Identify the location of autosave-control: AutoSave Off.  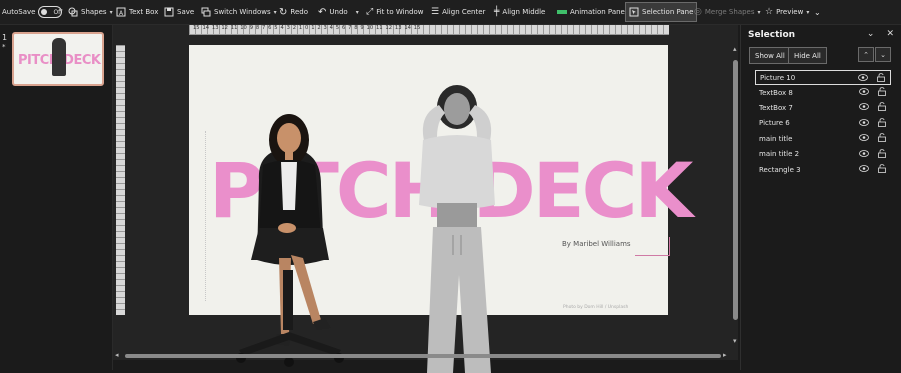
(32, 12).